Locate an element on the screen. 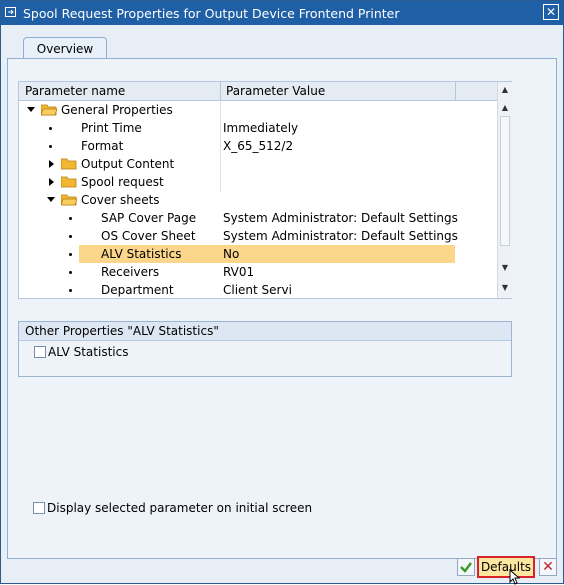 Image resolution: width=564 pixels, height=585 pixels. display-initial-screen-checkbox is located at coordinates (39, 508).